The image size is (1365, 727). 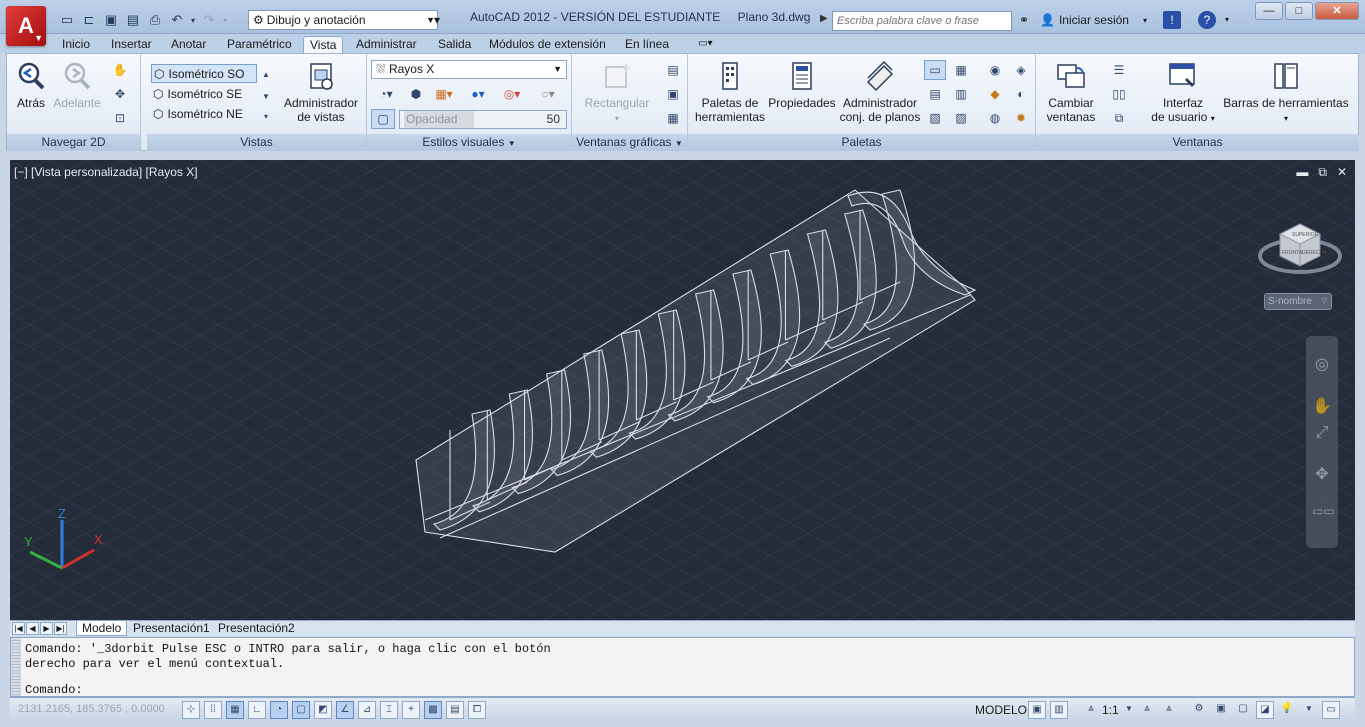 What do you see at coordinates (1024, 20) in the screenshot?
I see `binoculars-icon: ⚭` at bounding box center [1024, 20].